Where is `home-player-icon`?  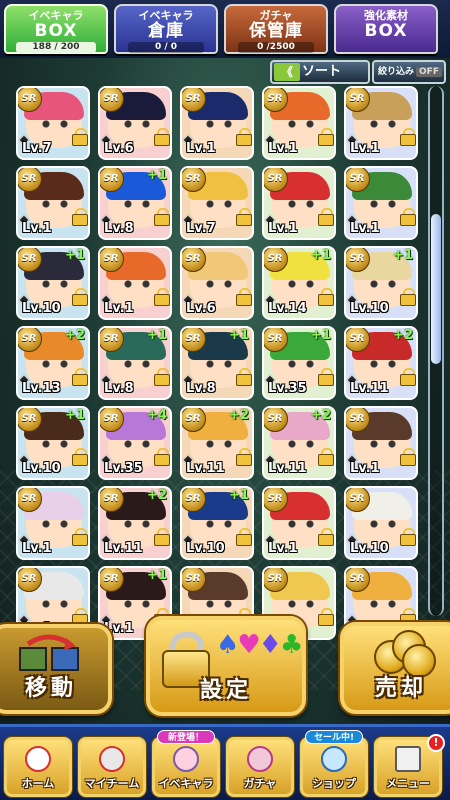 home-player-icon is located at coordinates (38, 759).